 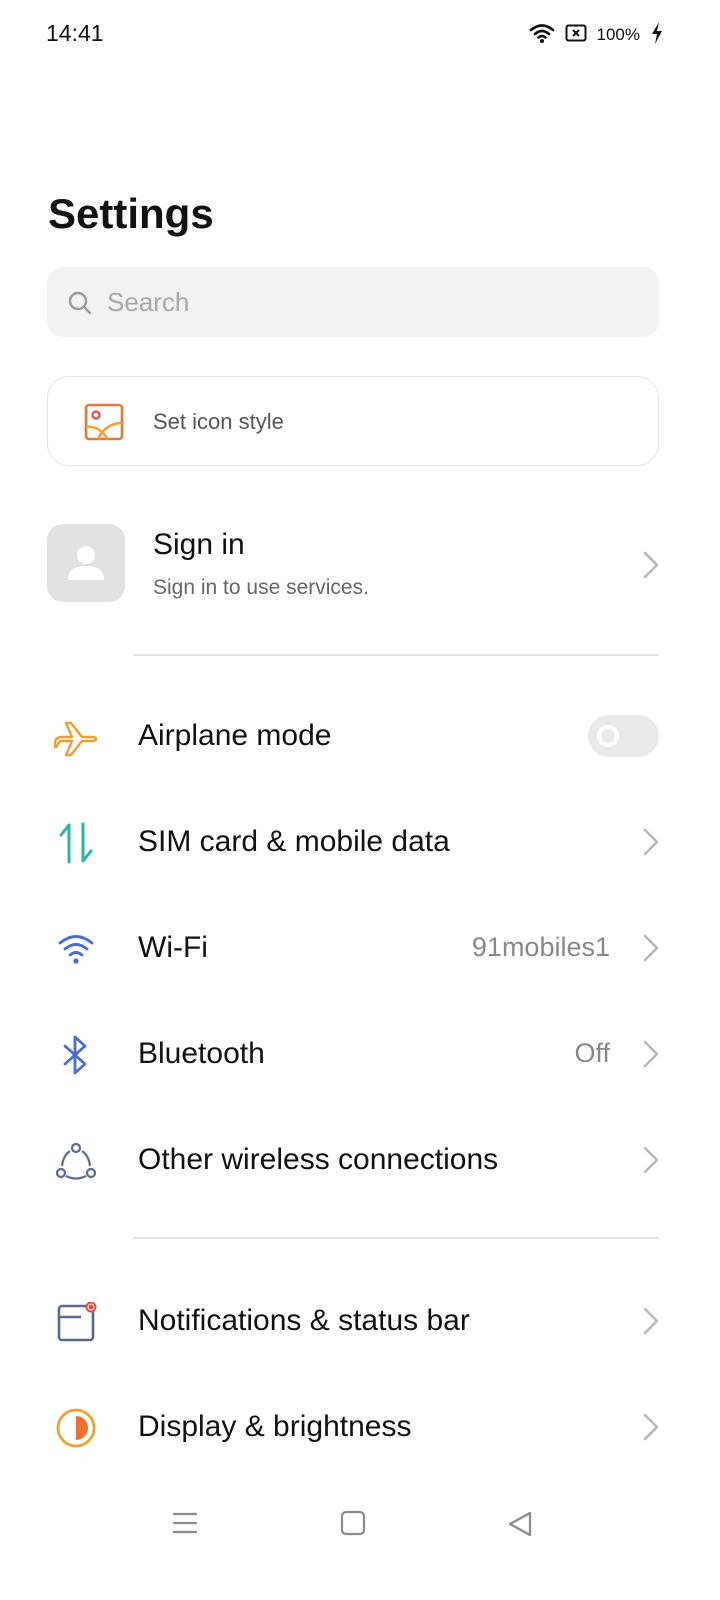 What do you see at coordinates (76, 1055) in the screenshot?
I see `bluetooth-icon` at bounding box center [76, 1055].